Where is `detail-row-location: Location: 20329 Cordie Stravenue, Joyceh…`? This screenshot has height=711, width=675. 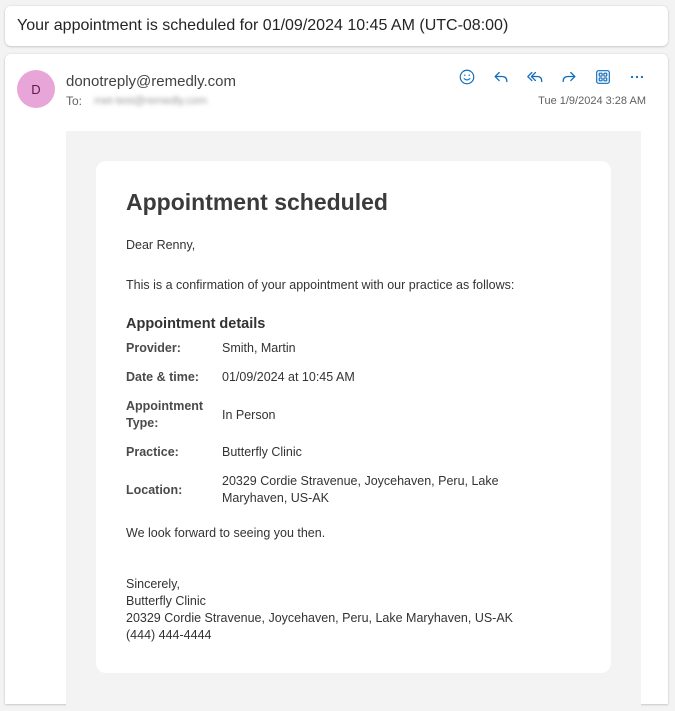
detail-row-location: Location: 20329 Cordie Stravenue, Joyceh… is located at coordinates (353, 490).